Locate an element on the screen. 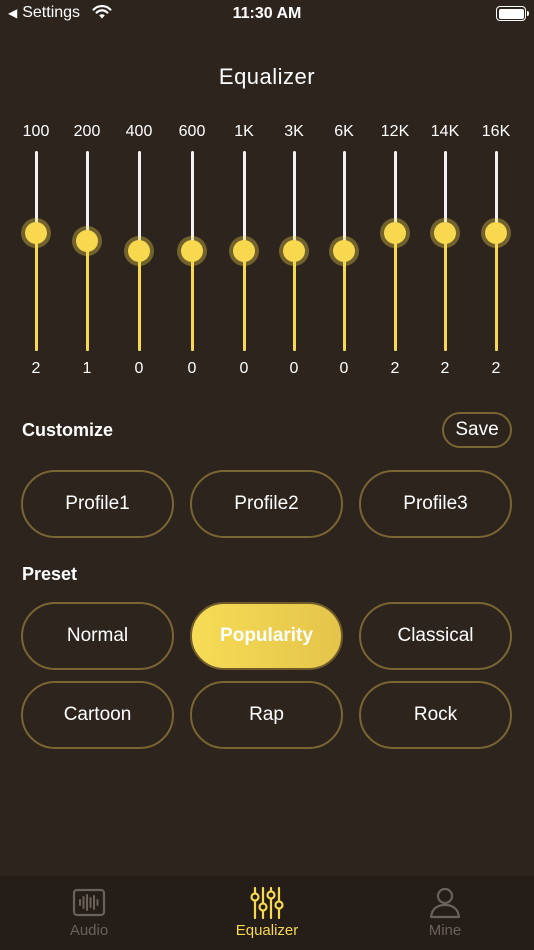  customize-label: Customize is located at coordinates (68, 430).